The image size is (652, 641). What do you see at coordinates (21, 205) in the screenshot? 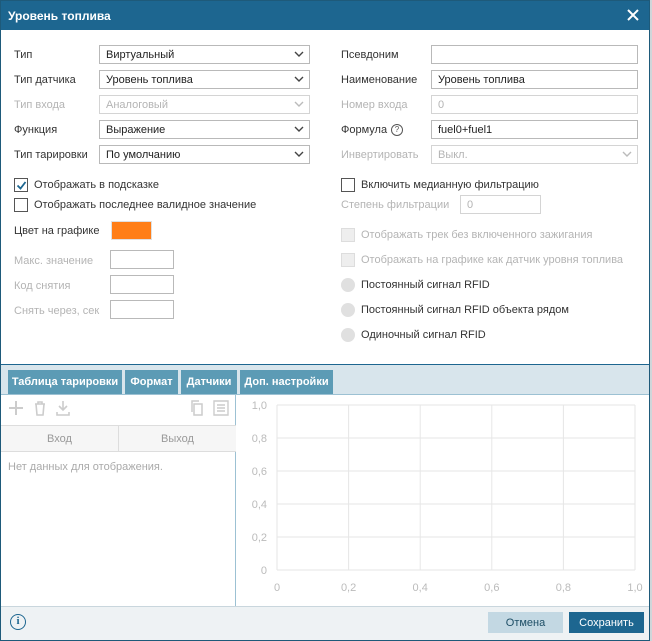
I see `show-last-valid-checkbox` at bounding box center [21, 205].